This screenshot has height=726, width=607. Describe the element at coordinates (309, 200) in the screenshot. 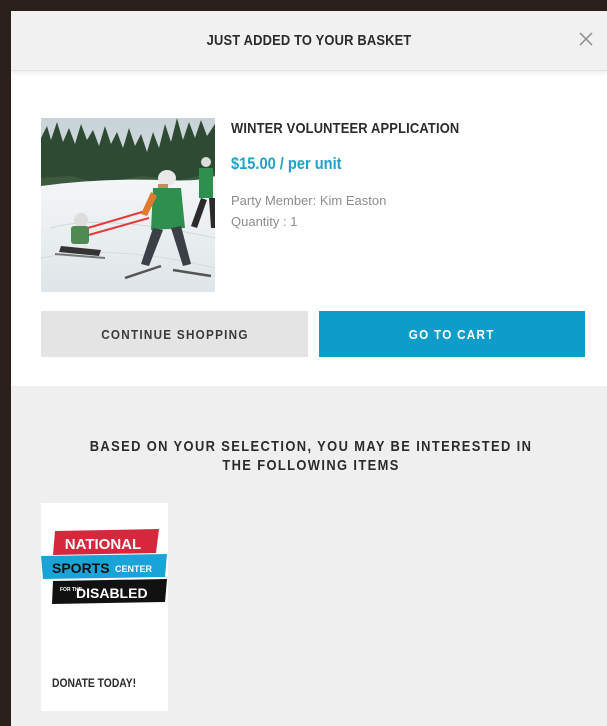

I see `party-member: Party Member: Kim Easton` at that location.